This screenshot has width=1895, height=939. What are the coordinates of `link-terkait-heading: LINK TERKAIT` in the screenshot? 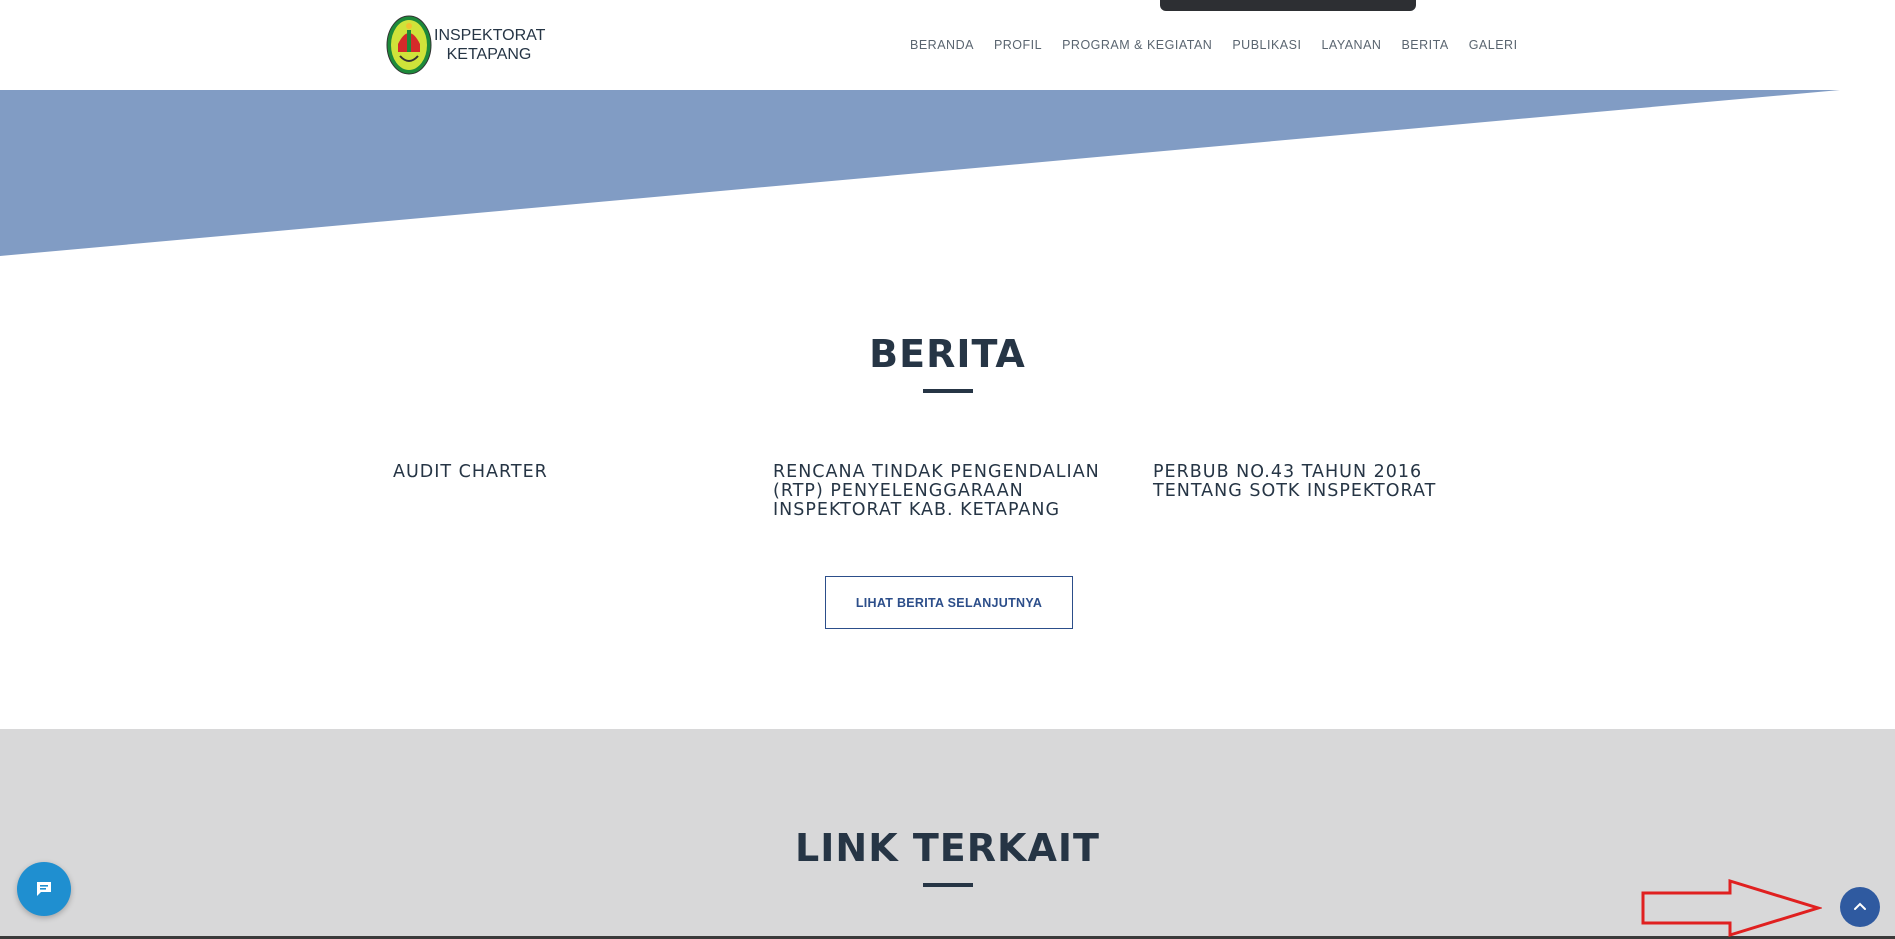 It's located at (947, 848).